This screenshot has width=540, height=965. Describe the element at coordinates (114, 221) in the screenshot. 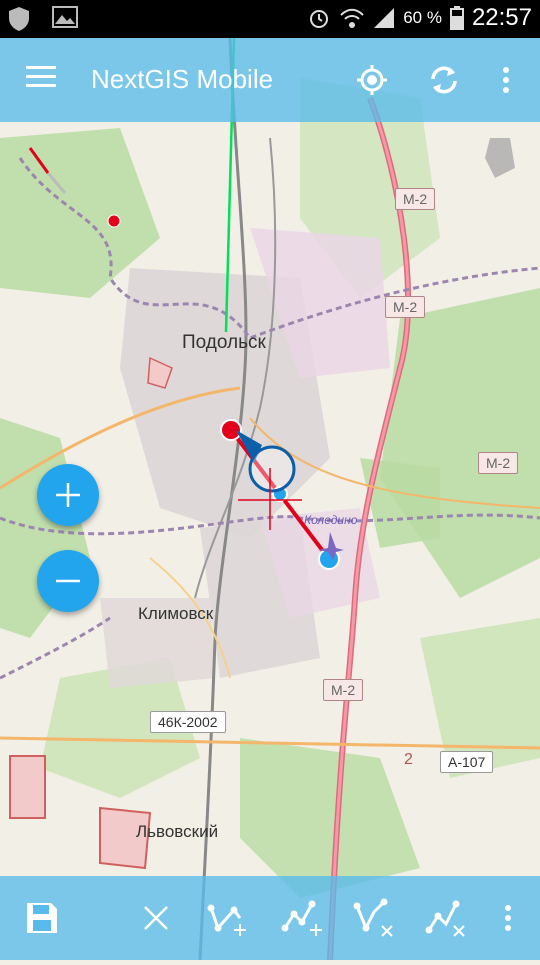

I see `point-marker` at that location.